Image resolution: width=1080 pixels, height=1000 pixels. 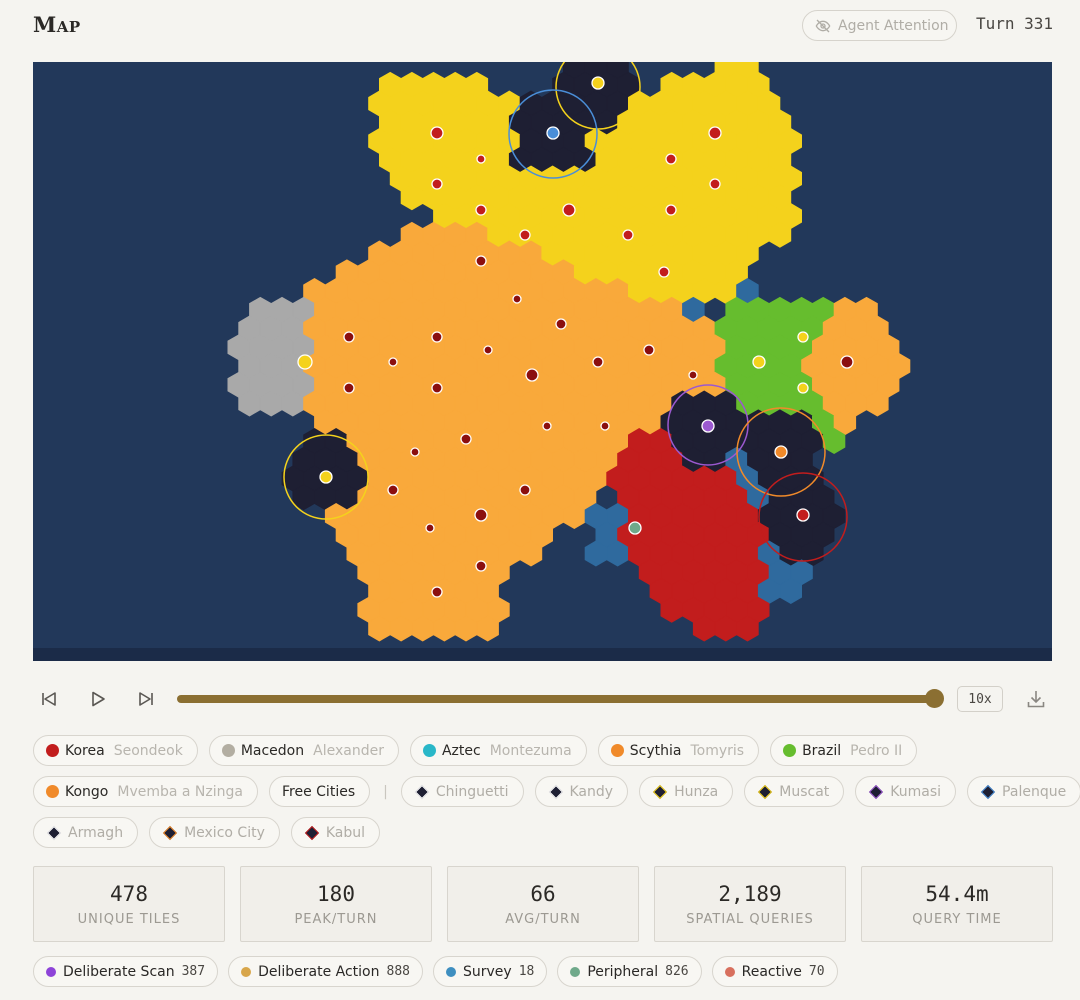 I want to click on speed-select: 10x, so click(x=980, y=699).